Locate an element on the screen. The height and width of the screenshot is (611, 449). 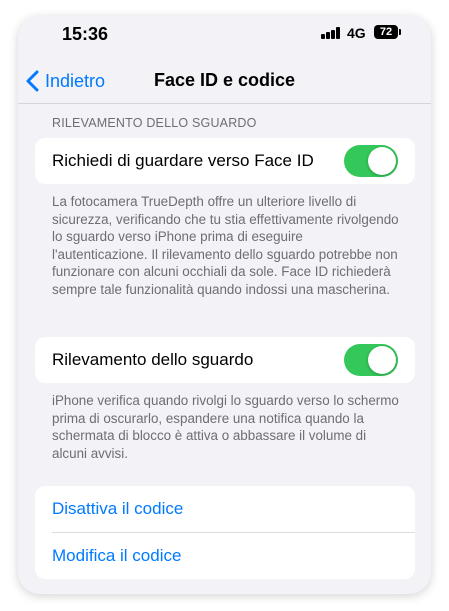
battery-icon: 72 is located at coordinates (386, 32).